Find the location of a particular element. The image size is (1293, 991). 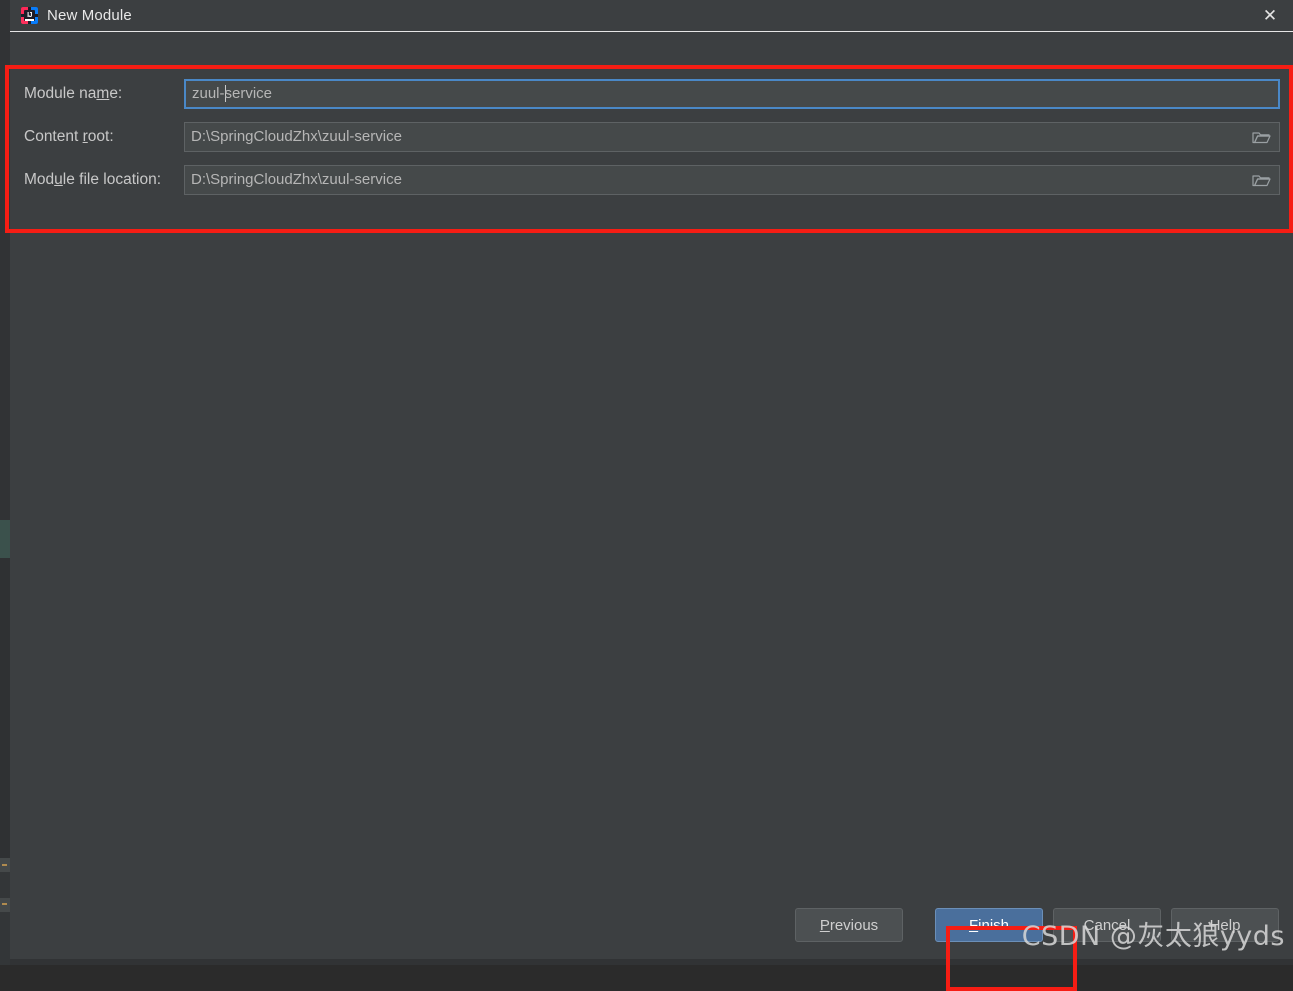

dialog-title: New Module is located at coordinates (89, 15).